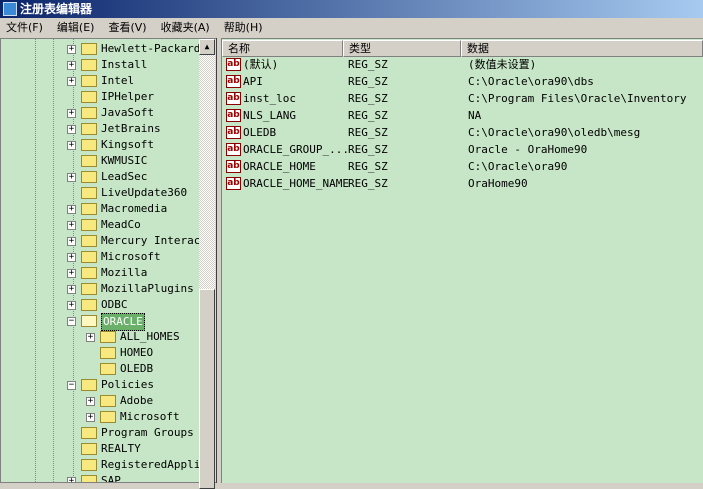  What do you see at coordinates (244, 27) in the screenshot?
I see `menu-help: 帮助(H)` at bounding box center [244, 27].